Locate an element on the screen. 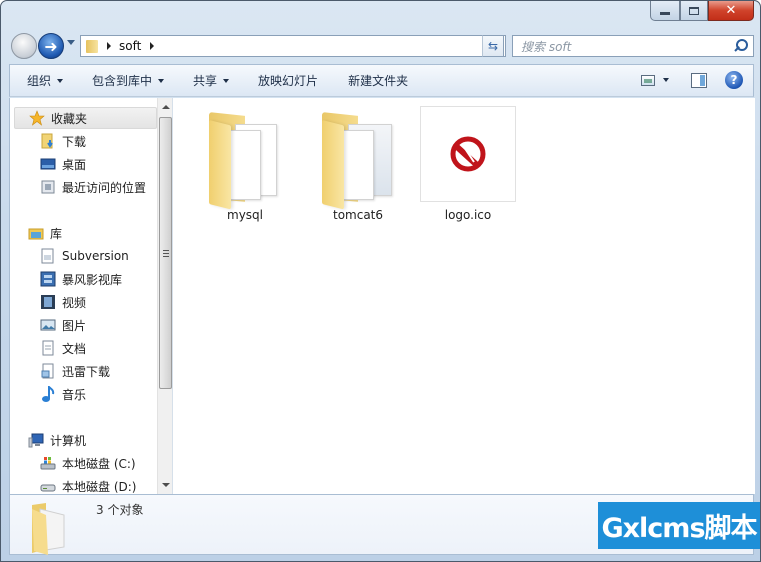 This screenshot has width=761, height=562. nav-pane-scrollbar is located at coordinates (164, 296).